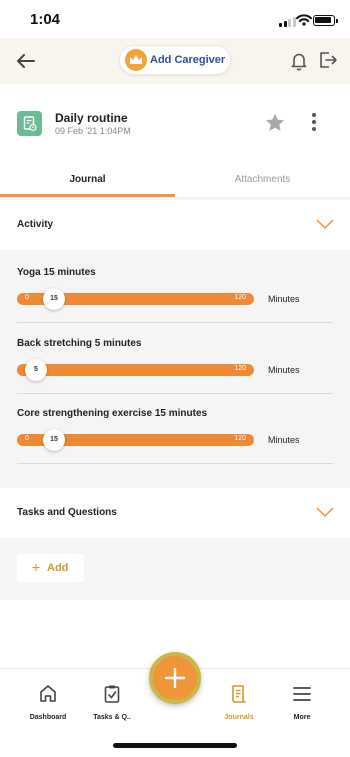  Describe the element at coordinates (175, 513) in the screenshot. I see `tasks-section-header: Tasks and Questions` at that location.